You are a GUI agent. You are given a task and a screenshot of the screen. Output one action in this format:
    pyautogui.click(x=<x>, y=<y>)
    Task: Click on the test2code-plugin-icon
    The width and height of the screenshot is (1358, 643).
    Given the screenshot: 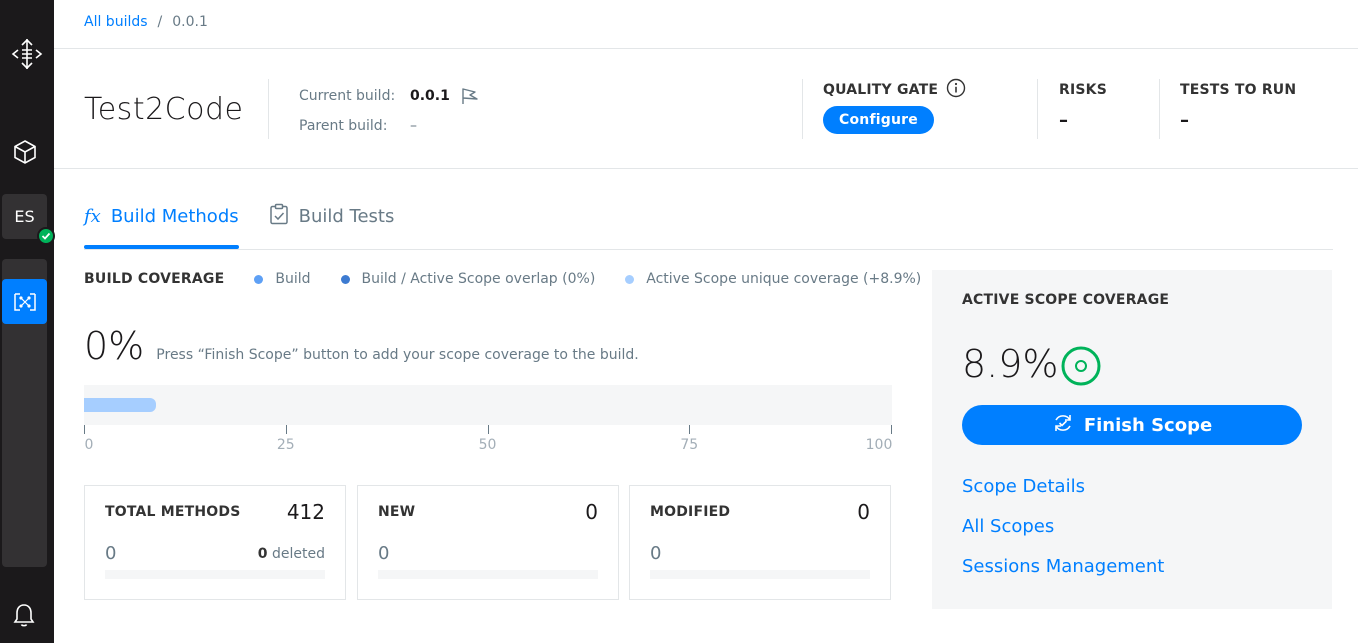 What is the action you would take?
    pyautogui.click(x=24, y=301)
    